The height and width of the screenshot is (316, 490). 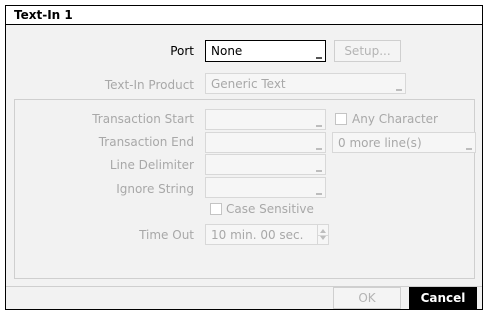 I want to click on ignore-string-label: Ignore String, so click(x=155, y=189).